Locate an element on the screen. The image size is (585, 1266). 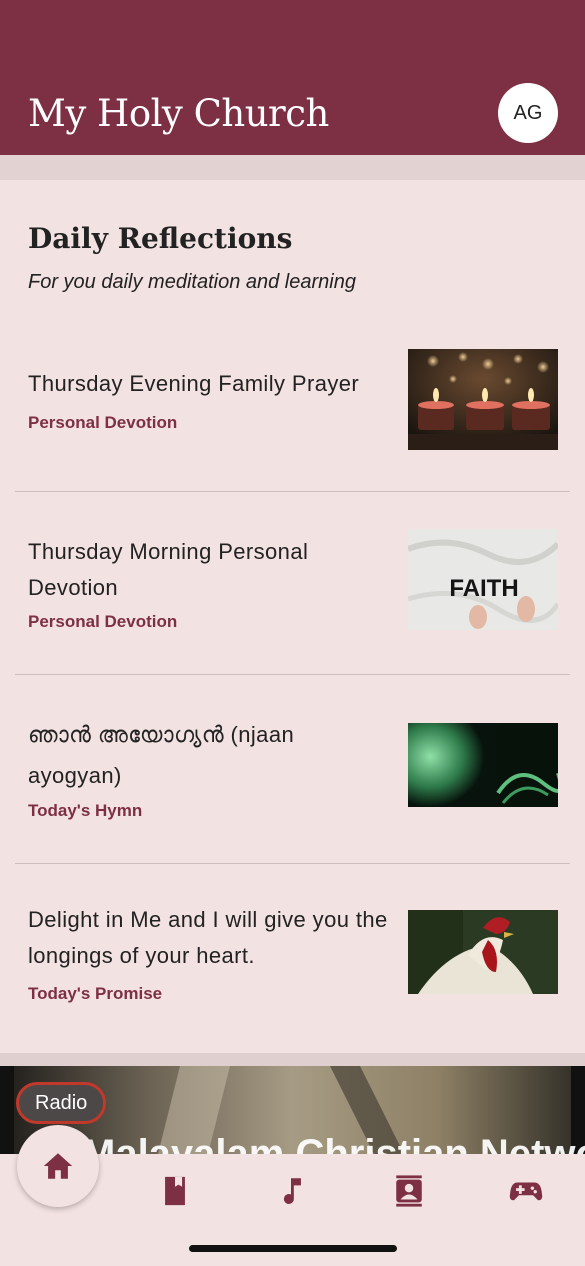
home-tab is located at coordinates (58, 1166).